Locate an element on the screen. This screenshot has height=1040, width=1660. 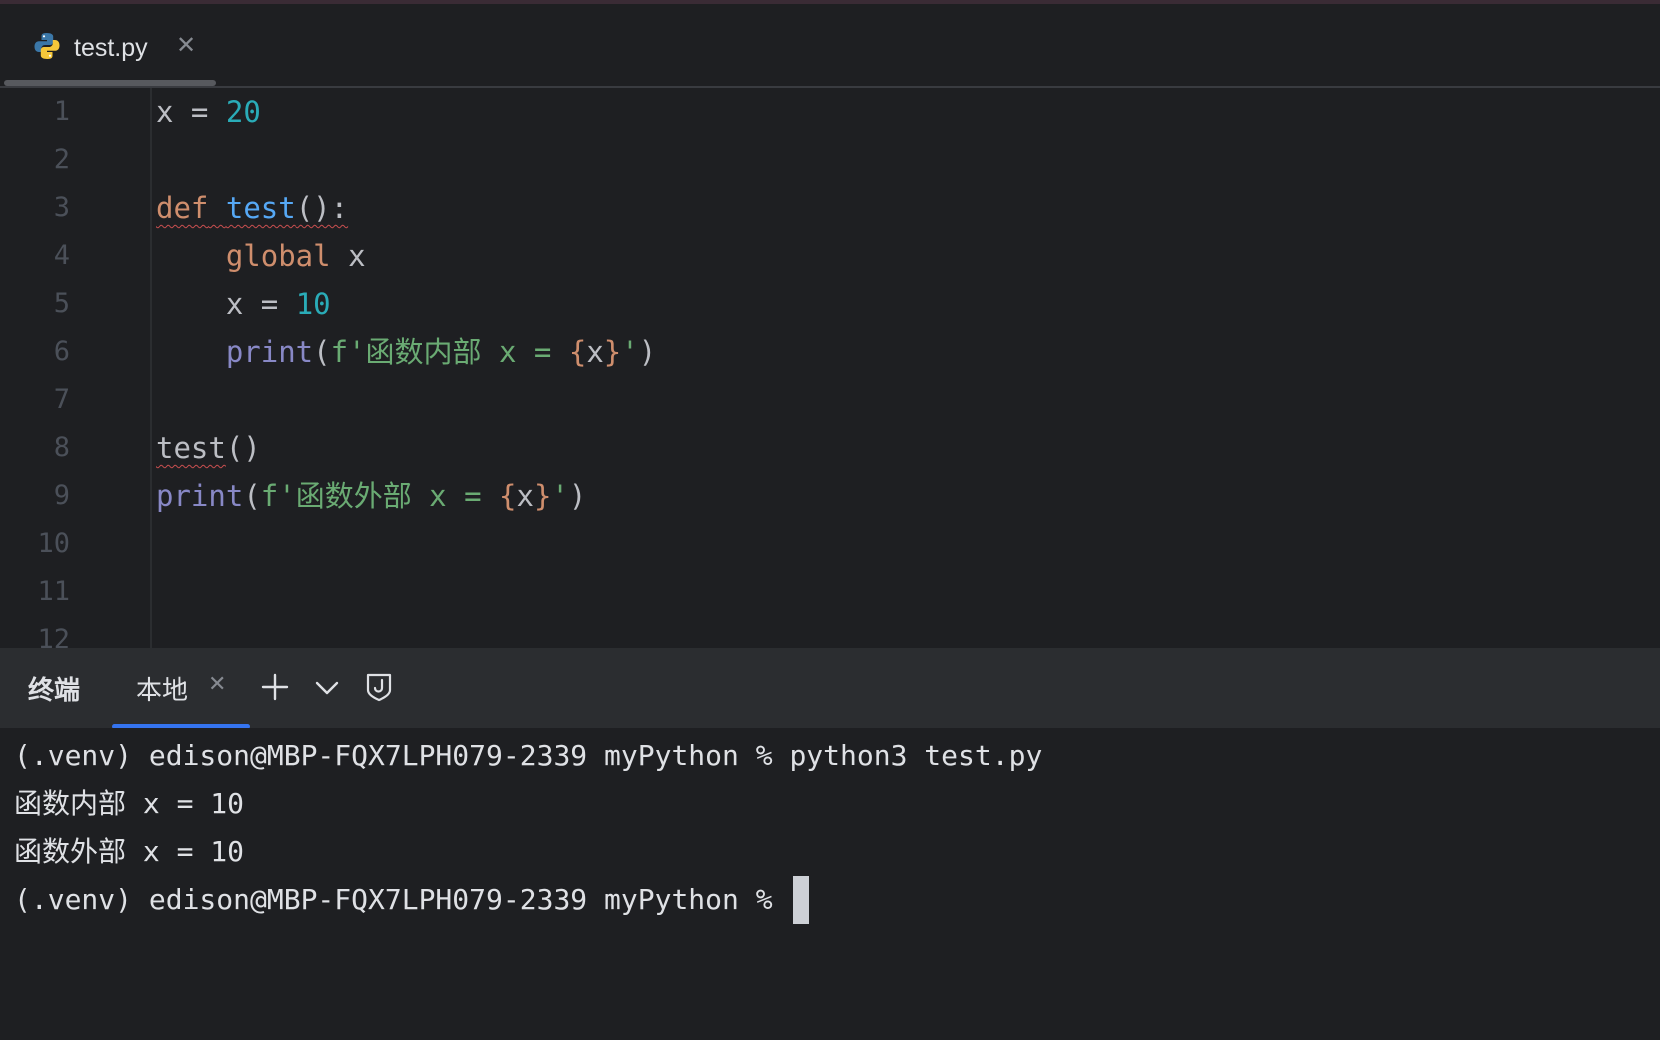
editor-tab-bar: test.py ✕ is located at coordinates (830, 45).